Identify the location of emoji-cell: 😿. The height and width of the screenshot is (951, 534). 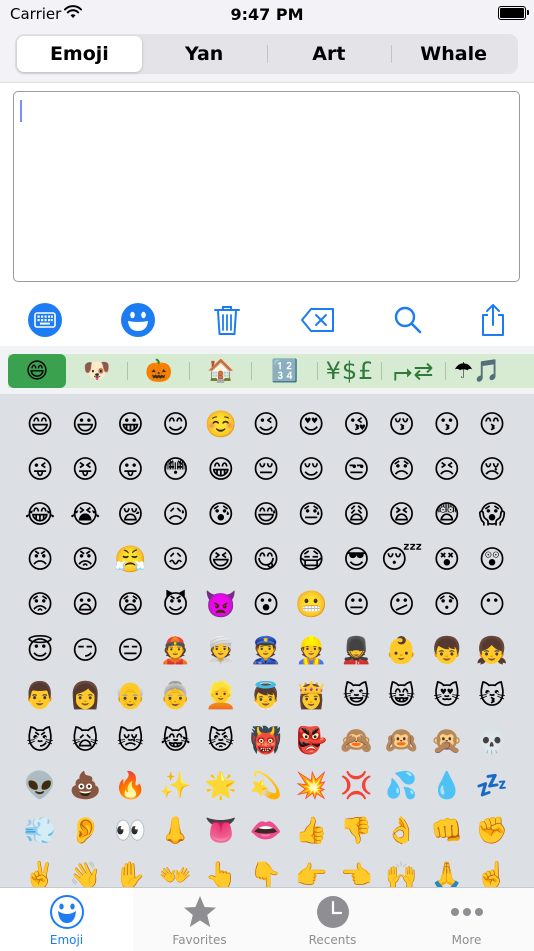
(130, 741).